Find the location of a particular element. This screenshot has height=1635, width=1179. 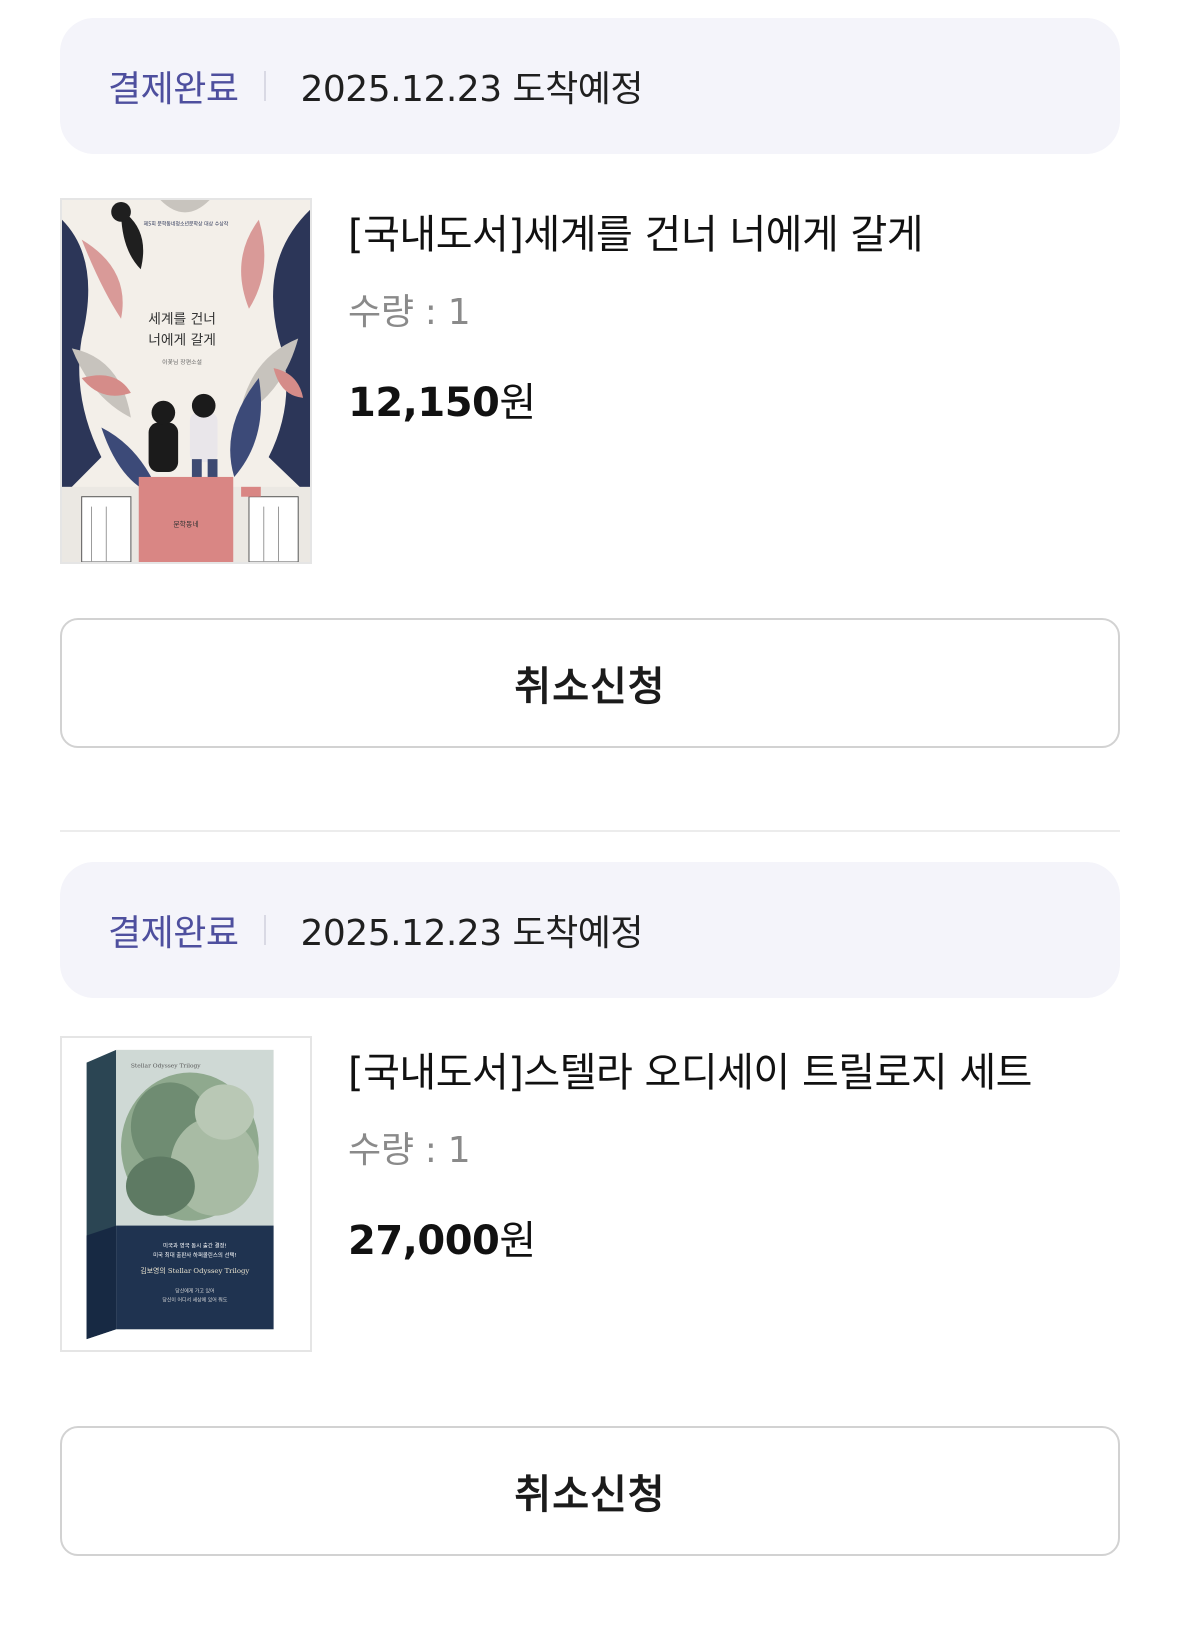

cover-title-line2: 너에게 갈게 is located at coordinates (182, 340).